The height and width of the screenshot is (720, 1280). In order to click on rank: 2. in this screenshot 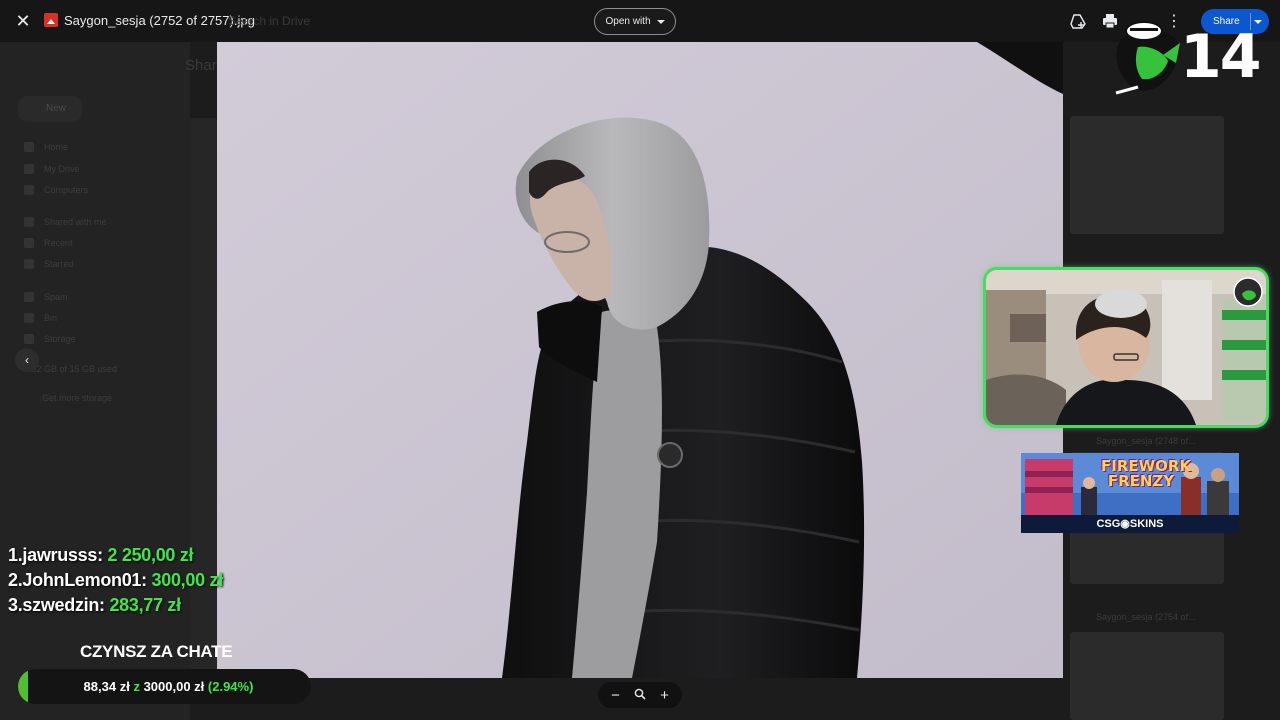, I will do `click(15, 580)`.